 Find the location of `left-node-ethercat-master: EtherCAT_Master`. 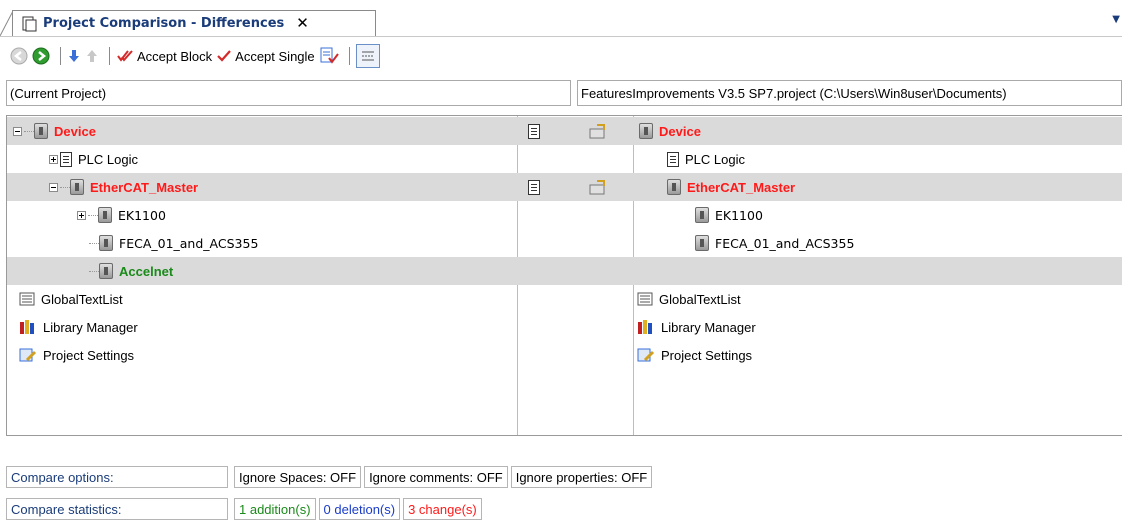

left-node-ethercat-master: EtherCAT_Master is located at coordinates (123, 187).